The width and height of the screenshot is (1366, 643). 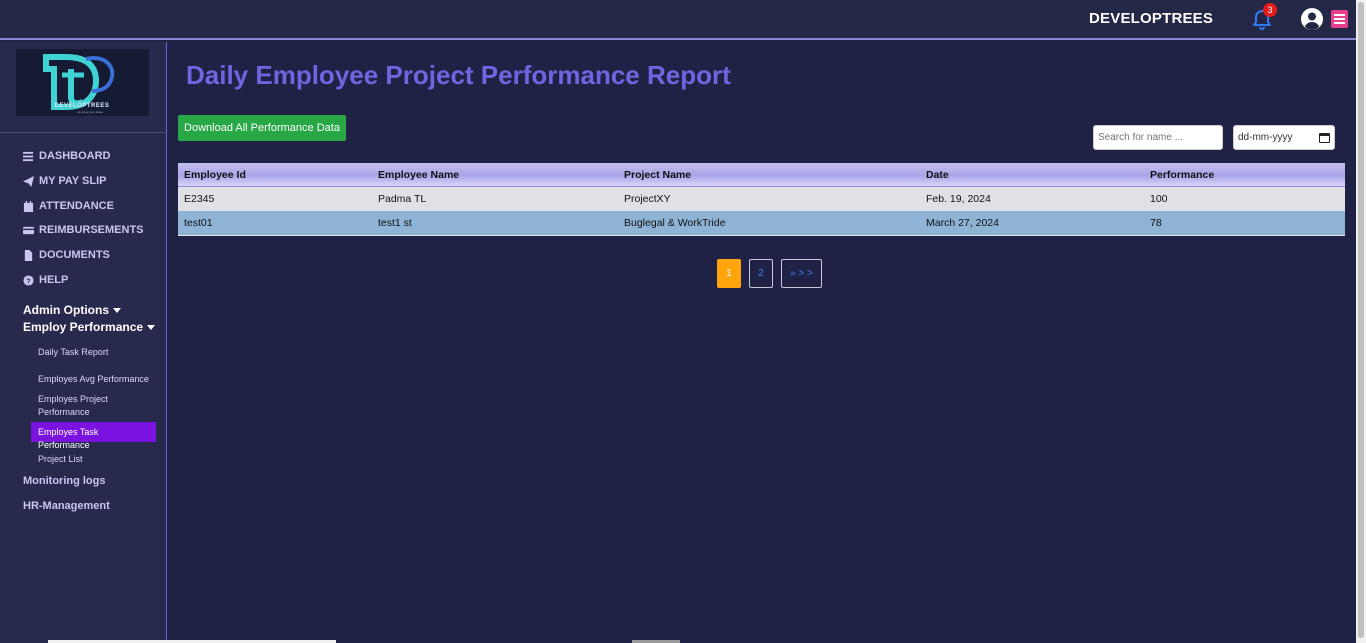 What do you see at coordinates (1151, 18) in the screenshot?
I see `brand-name: DEVELOPTREES` at bounding box center [1151, 18].